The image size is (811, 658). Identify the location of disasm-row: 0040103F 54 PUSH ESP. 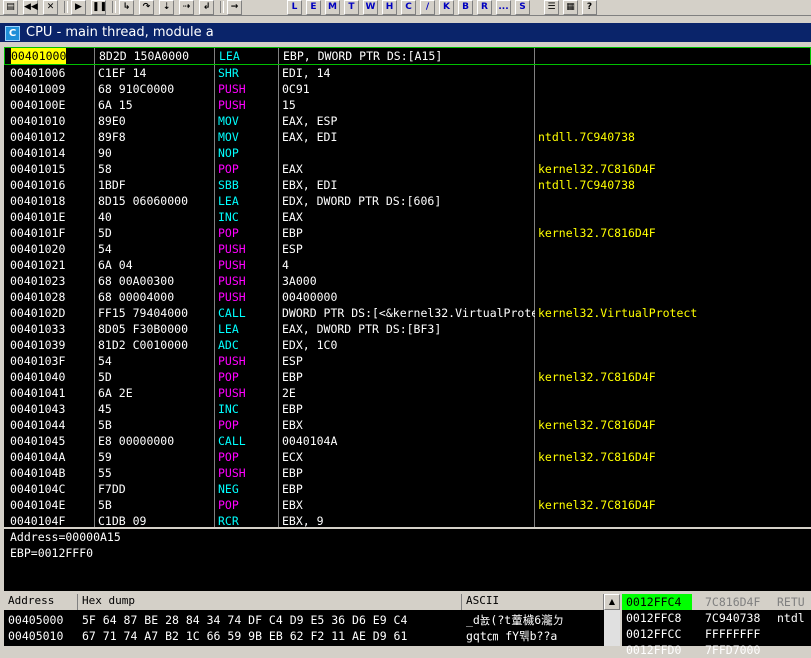
(407, 361).